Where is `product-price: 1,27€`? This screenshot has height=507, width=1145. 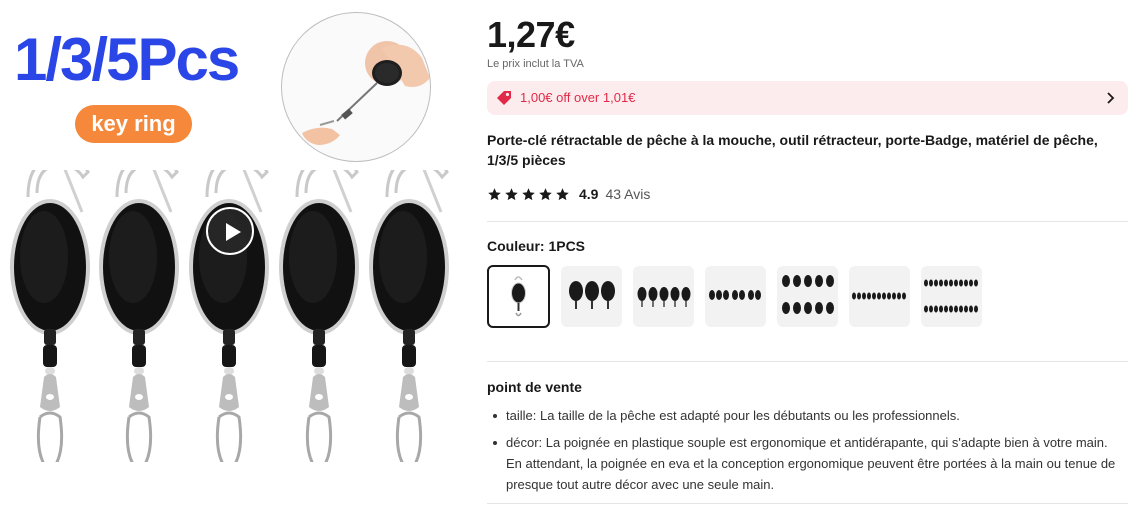
product-price: 1,27€ is located at coordinates (531, 34).